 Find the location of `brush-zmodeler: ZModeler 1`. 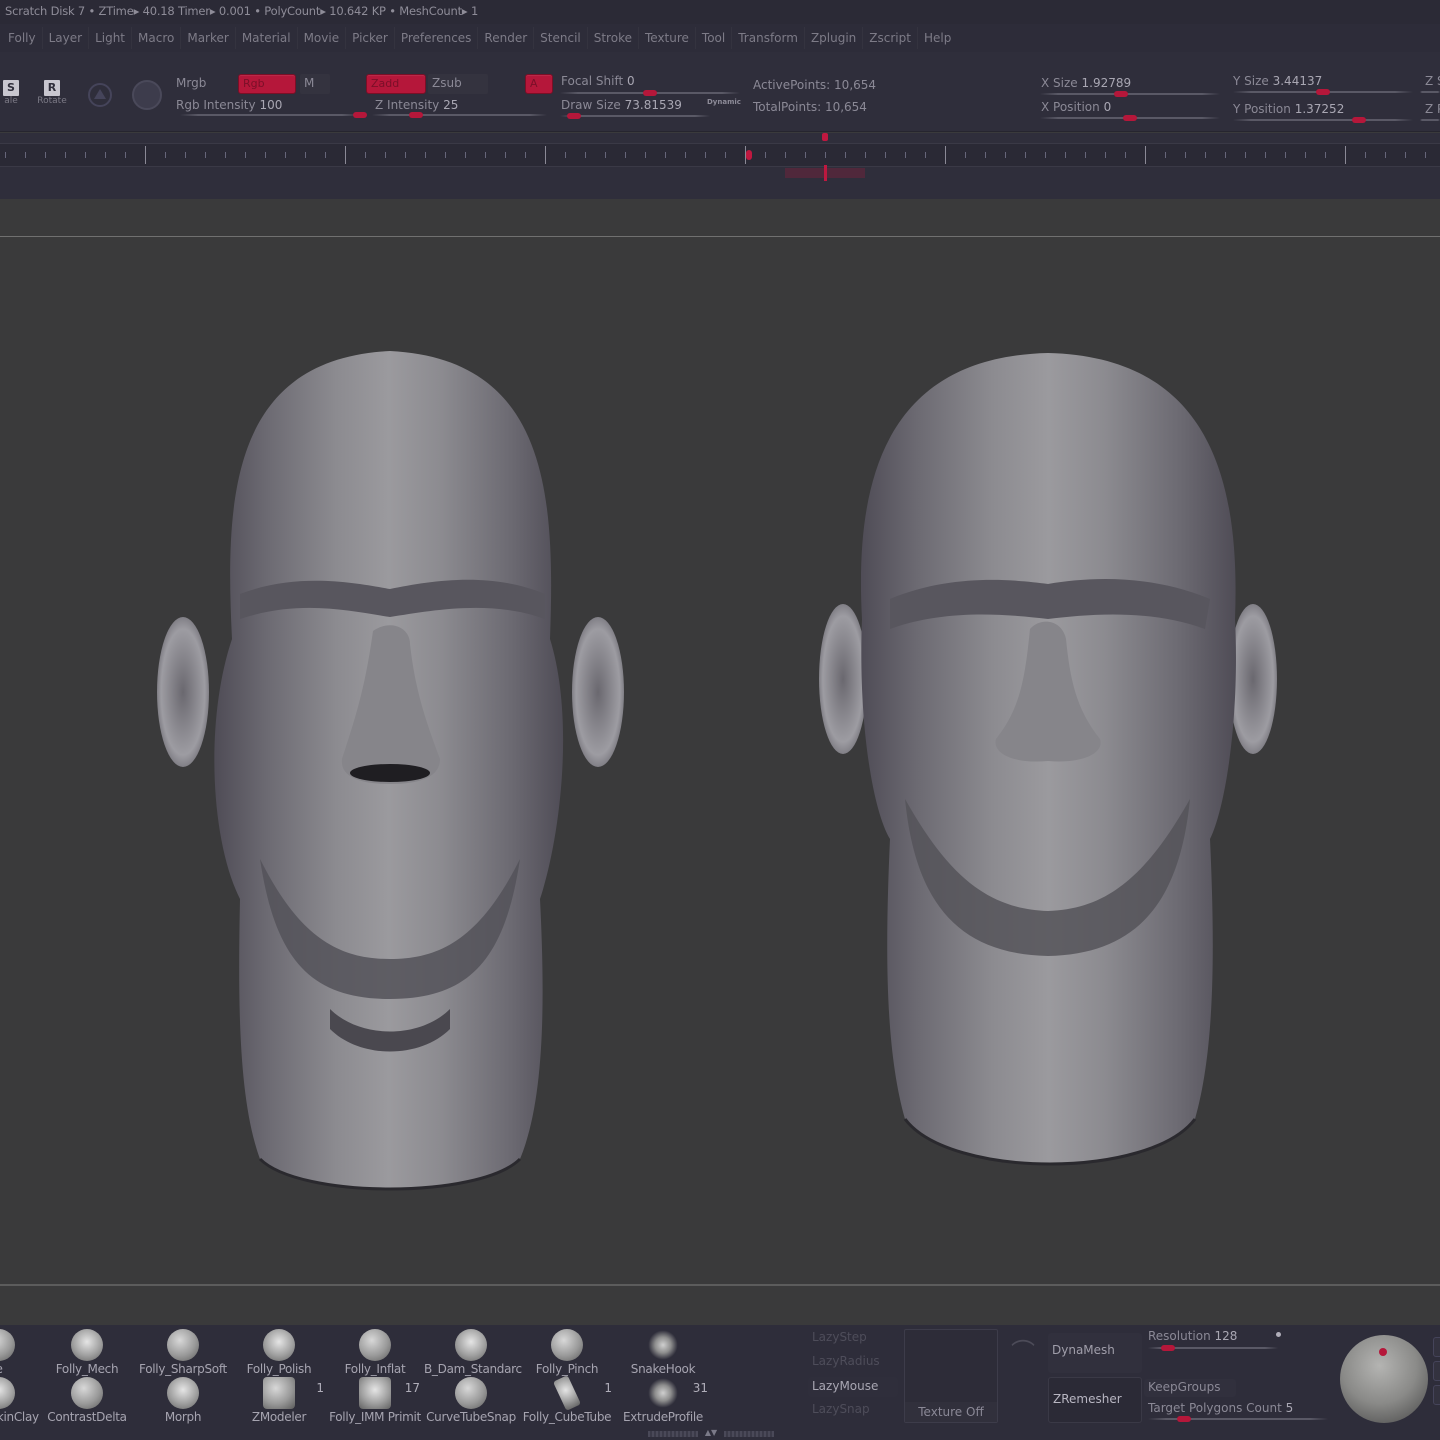

brush-zmodeler: ZModeler 1 is located at coordinates (279, 1401).